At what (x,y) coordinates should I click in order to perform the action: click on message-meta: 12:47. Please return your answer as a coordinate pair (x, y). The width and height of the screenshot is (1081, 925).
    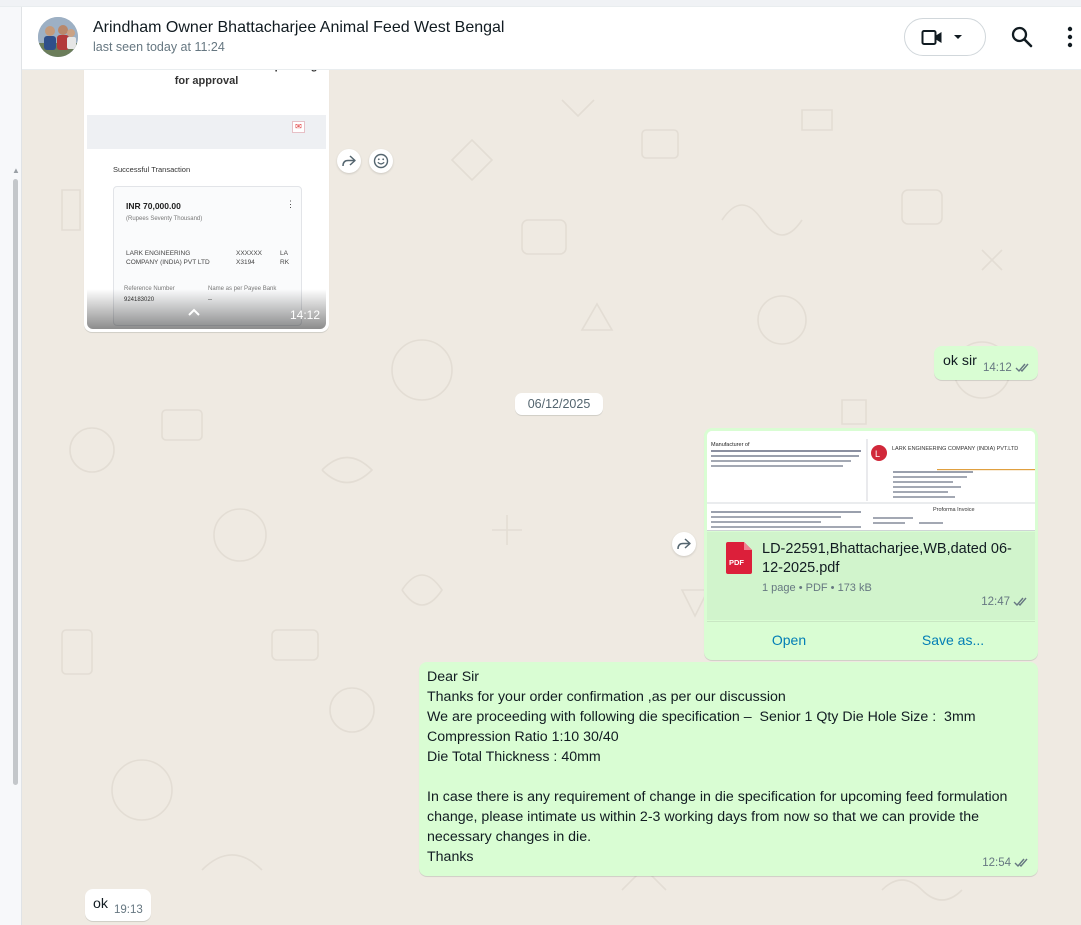
    Looking at the image, I should click on (1005, 602).